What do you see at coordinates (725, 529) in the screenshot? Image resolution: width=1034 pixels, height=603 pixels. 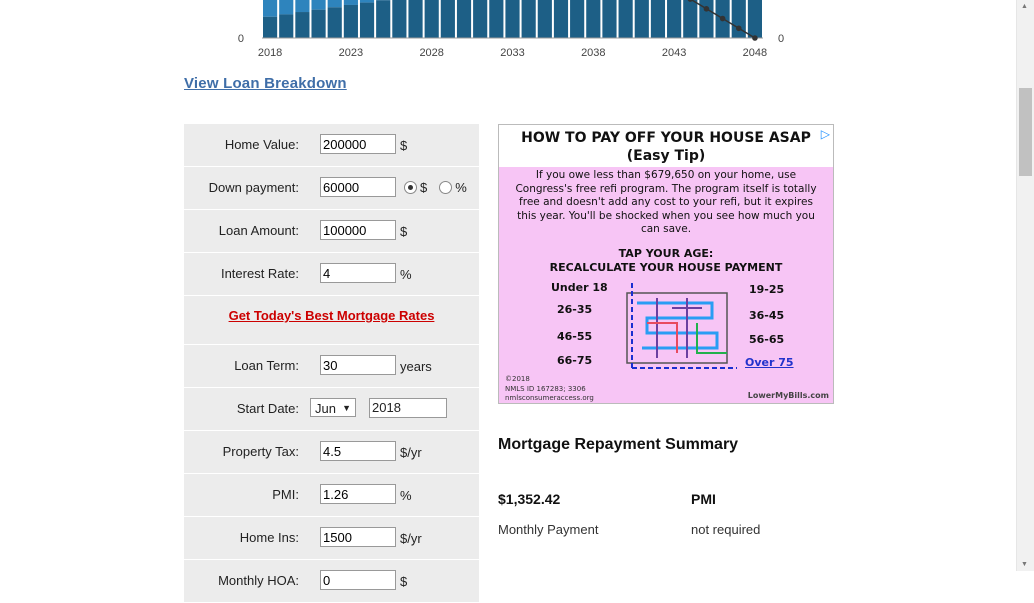 I see `pmi-summary-label: not required` at bounding box center [725, 529].